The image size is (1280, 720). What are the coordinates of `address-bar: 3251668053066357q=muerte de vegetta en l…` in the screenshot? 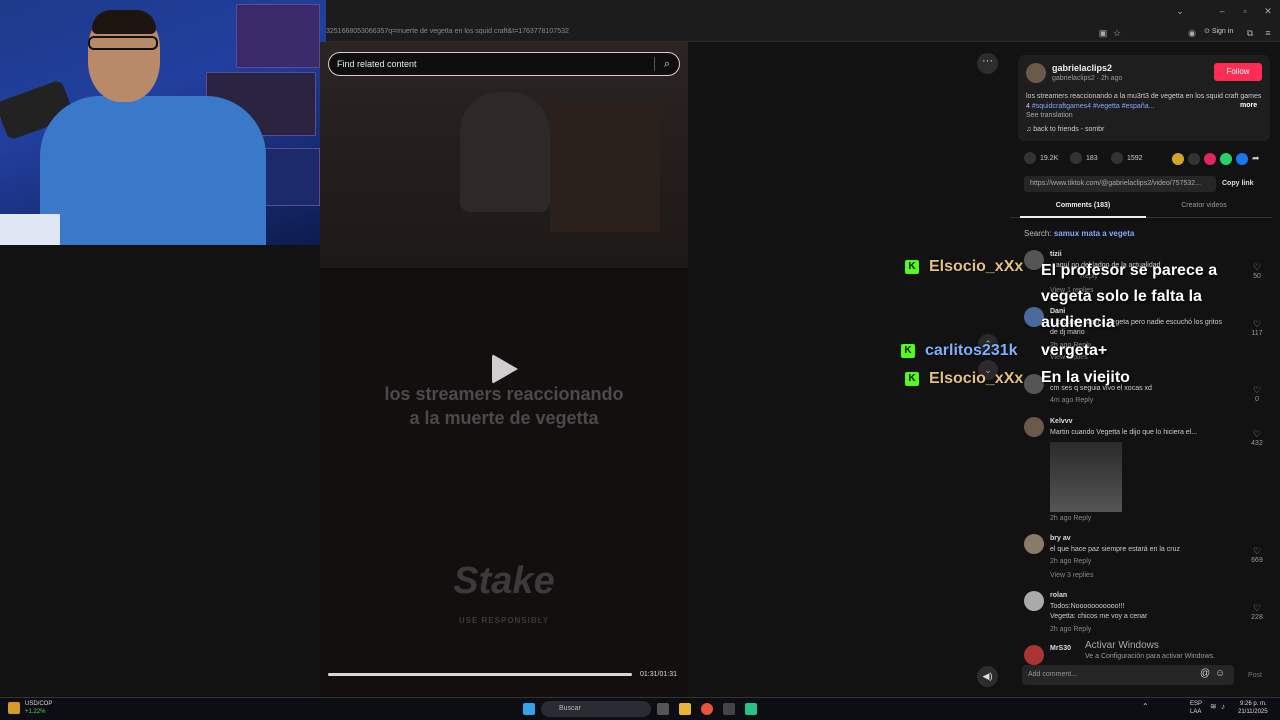 It's located at (447, 31).